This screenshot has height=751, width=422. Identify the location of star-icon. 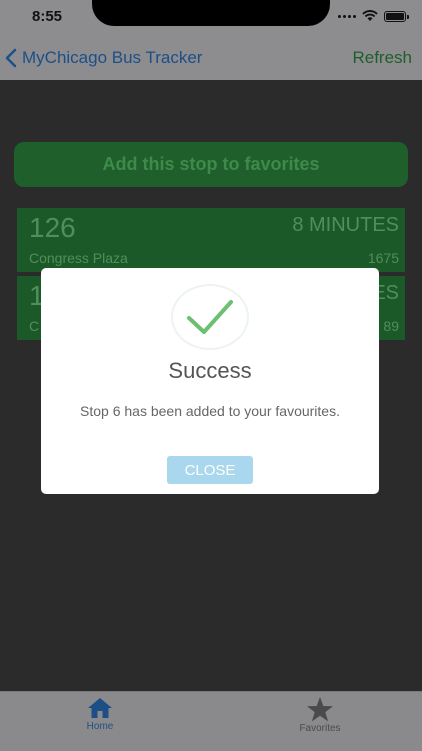
(320, 709).